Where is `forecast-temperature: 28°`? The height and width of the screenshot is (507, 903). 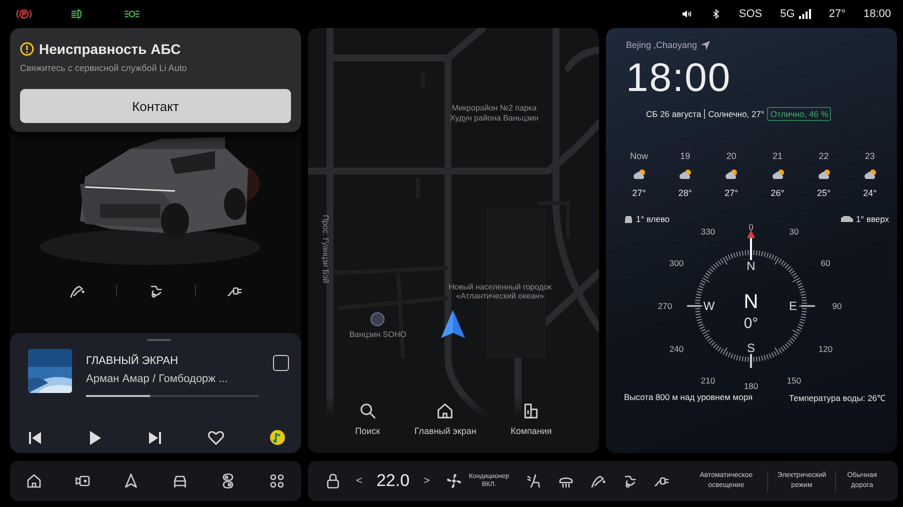 forecast-temperature: 28° is located at coordinates (685, 193).